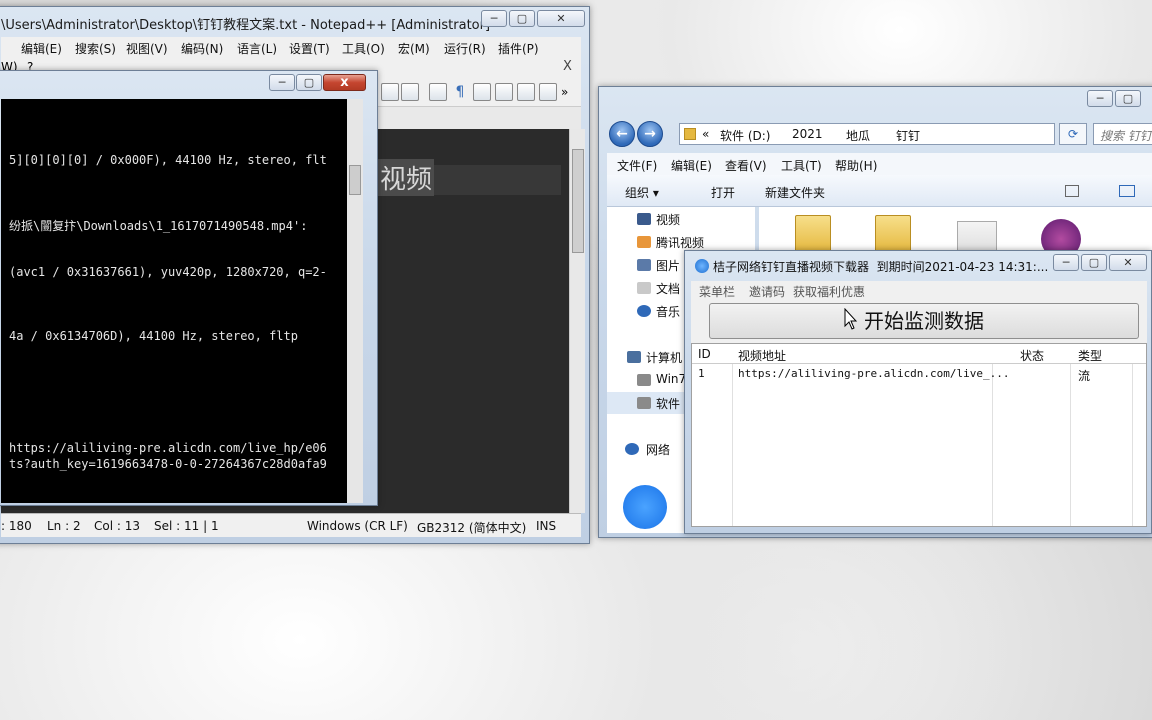 The height and width of the screenshot is (720, 1152). I want to click on address-overflow: «, so click(705, 134).